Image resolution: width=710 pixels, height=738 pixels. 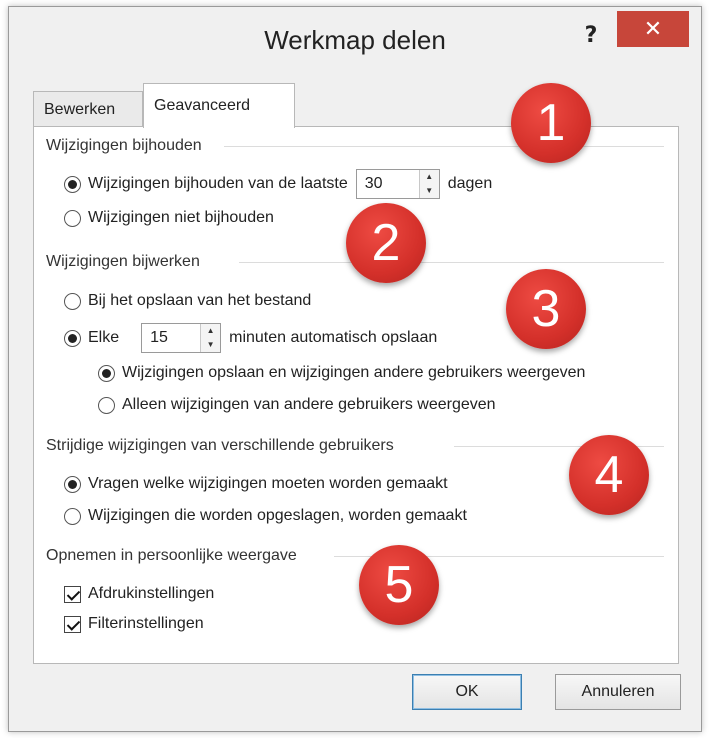 I want to click on print-settings-label: Afdrukinstellingen, so click(x=151, y=593).